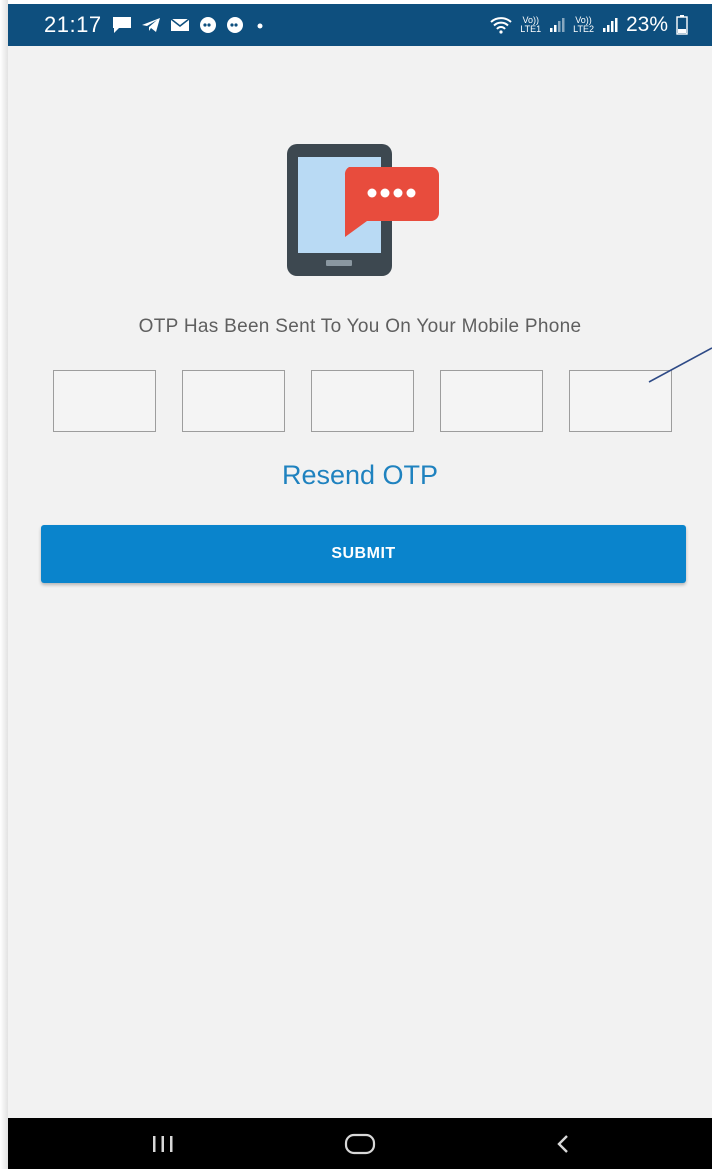 The height and width of the screenshot is (1169, 712). I want to click on status-right: Vo)) LTE1 Vo)) LTE2 23%, so click(589, 25).